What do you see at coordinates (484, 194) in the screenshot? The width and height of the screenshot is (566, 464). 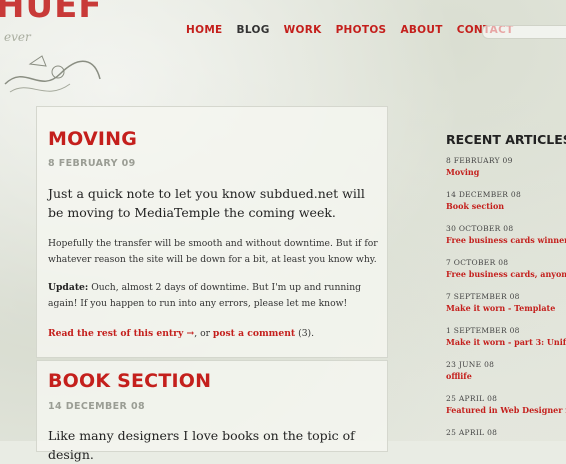 I see `article-date: 14 DECEMBER 08` at bounding box center [484, 194].